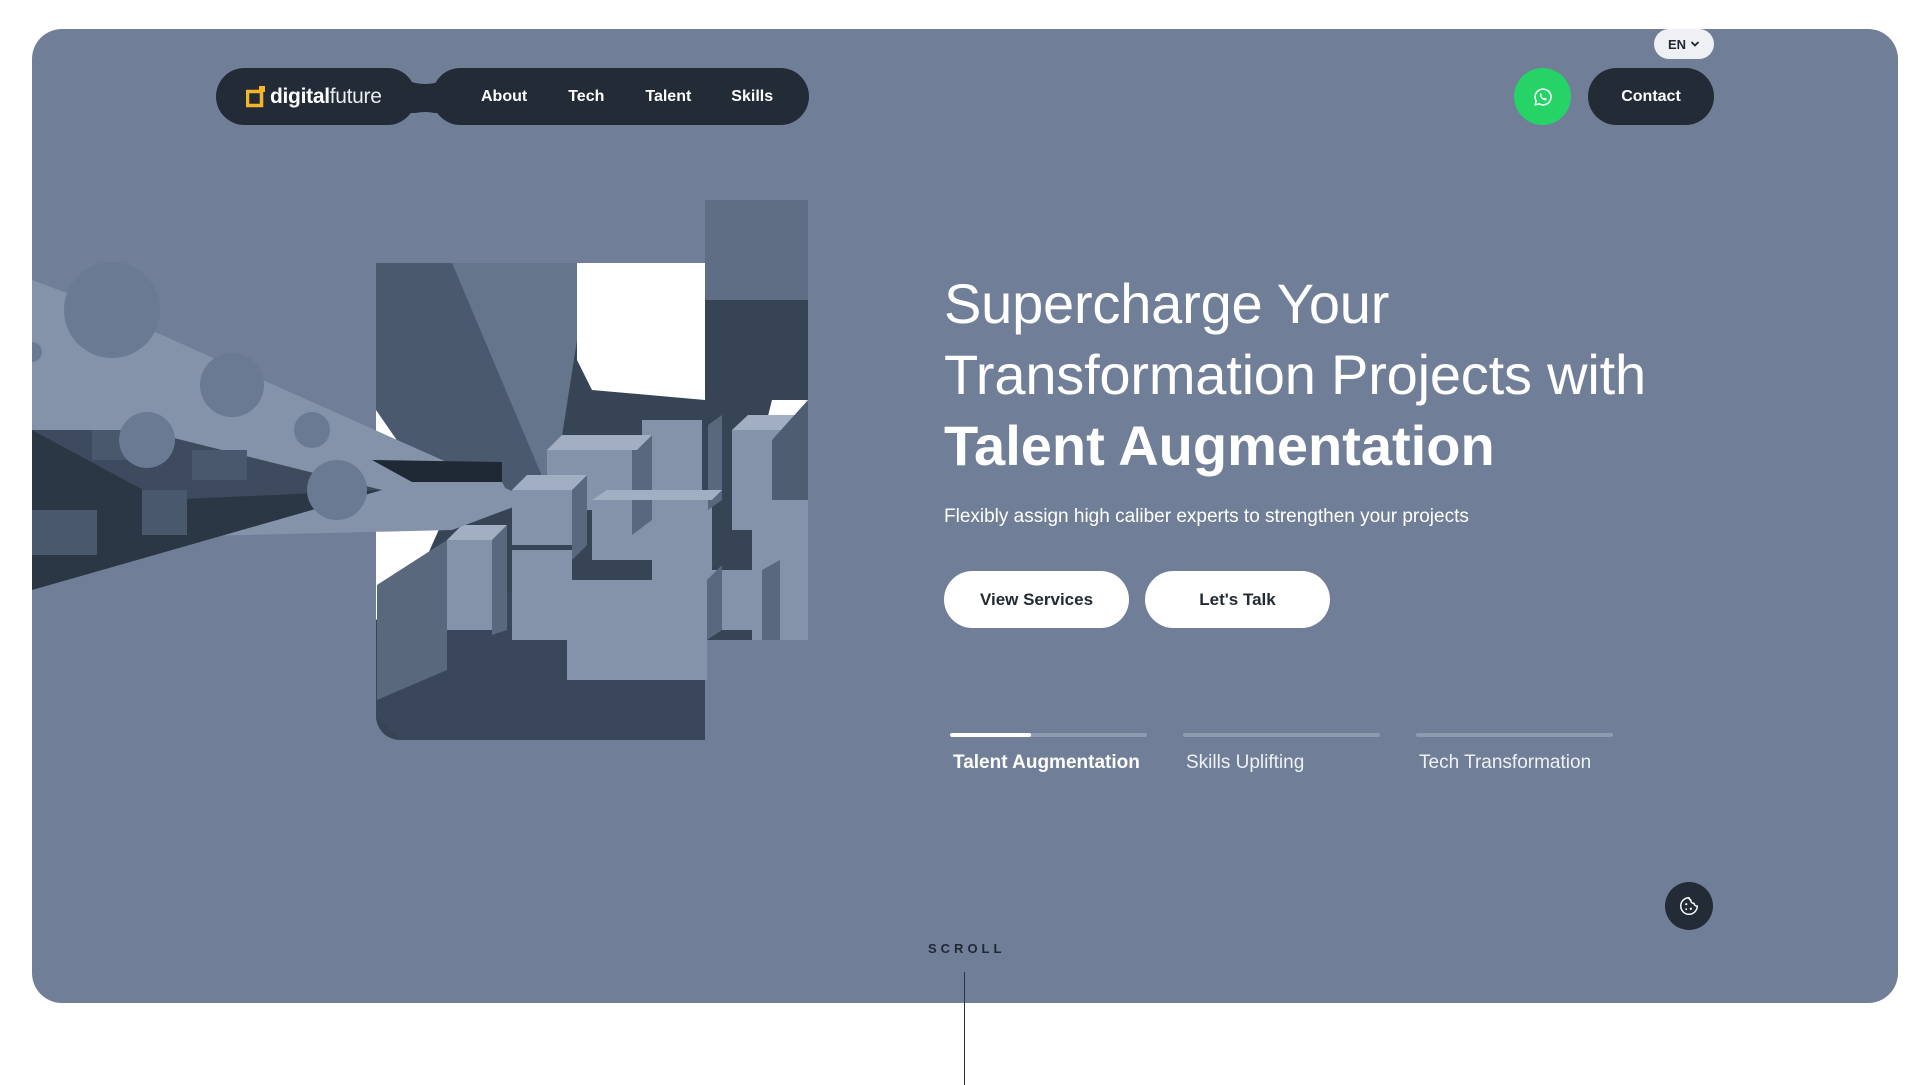 The image size is (1920, 1085). What do you see at coordinates (504, 97) in the screenshot?
I see `nav-item-about: About` at bounding box center [504, 97].